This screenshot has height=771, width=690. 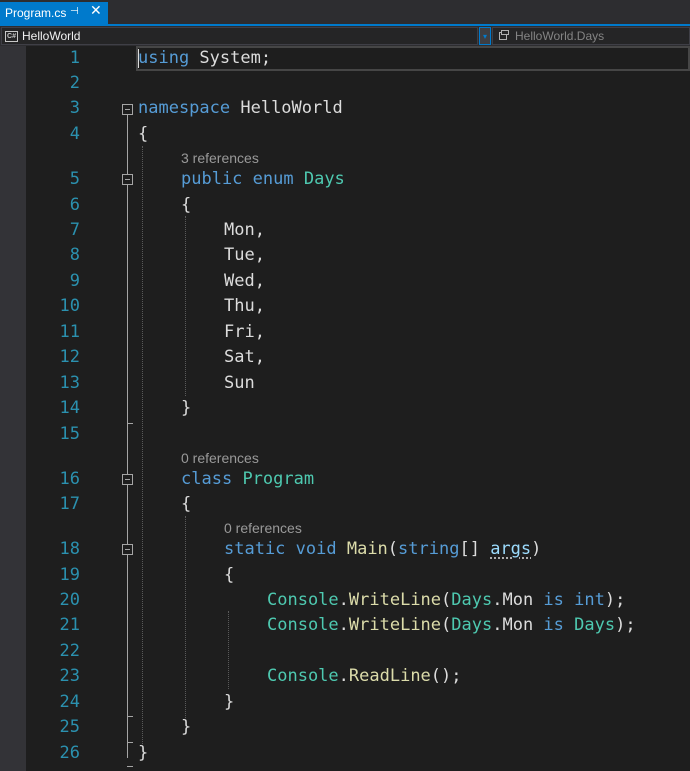 I want to click on project-label: HelloWorld, so click(x=51, y=36).